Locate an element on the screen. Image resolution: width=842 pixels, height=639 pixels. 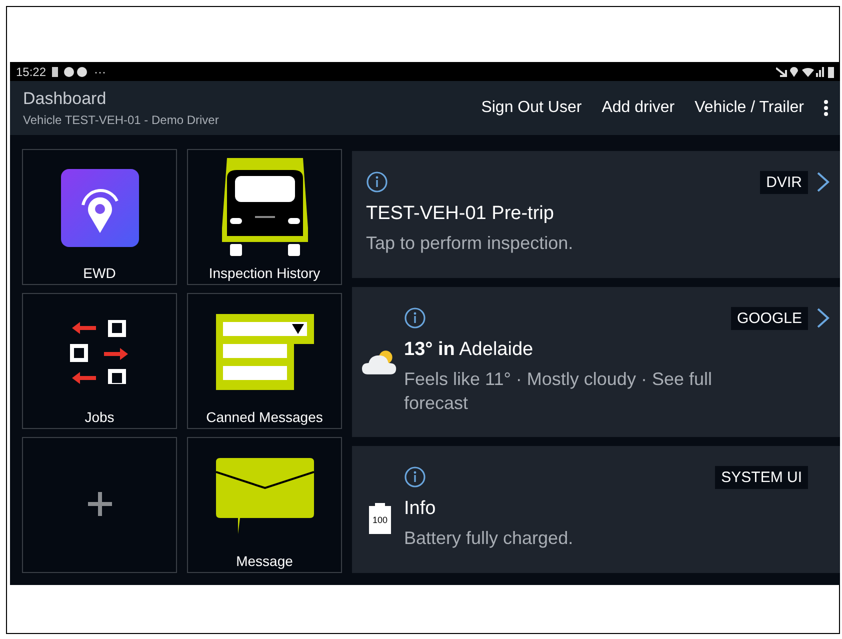
source-tag: SYSTEM UI is located at coordinates (761, 477).